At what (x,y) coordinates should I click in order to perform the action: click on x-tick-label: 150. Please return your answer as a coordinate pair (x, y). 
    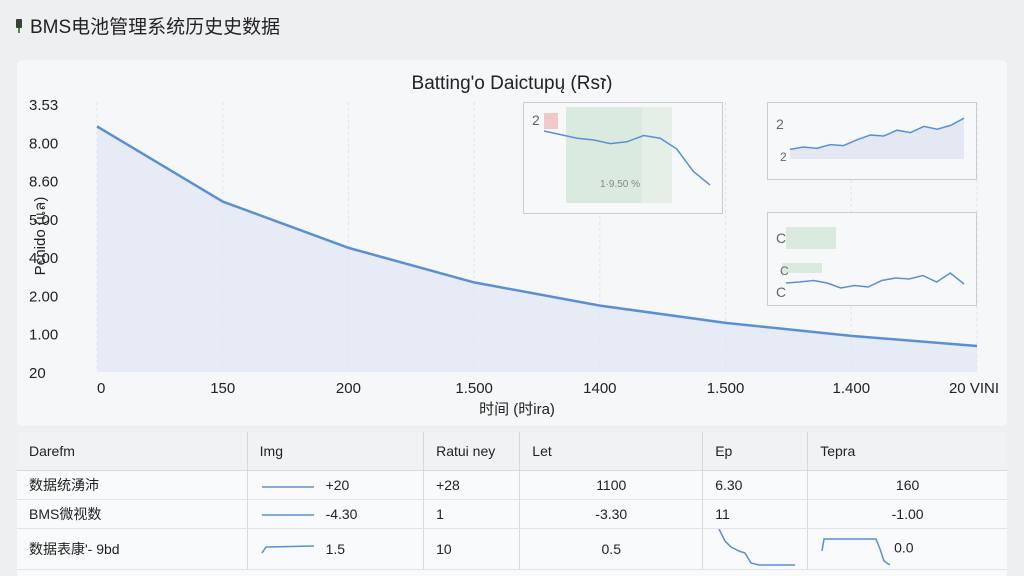
    Looking at the image, I should click on (222, 388).